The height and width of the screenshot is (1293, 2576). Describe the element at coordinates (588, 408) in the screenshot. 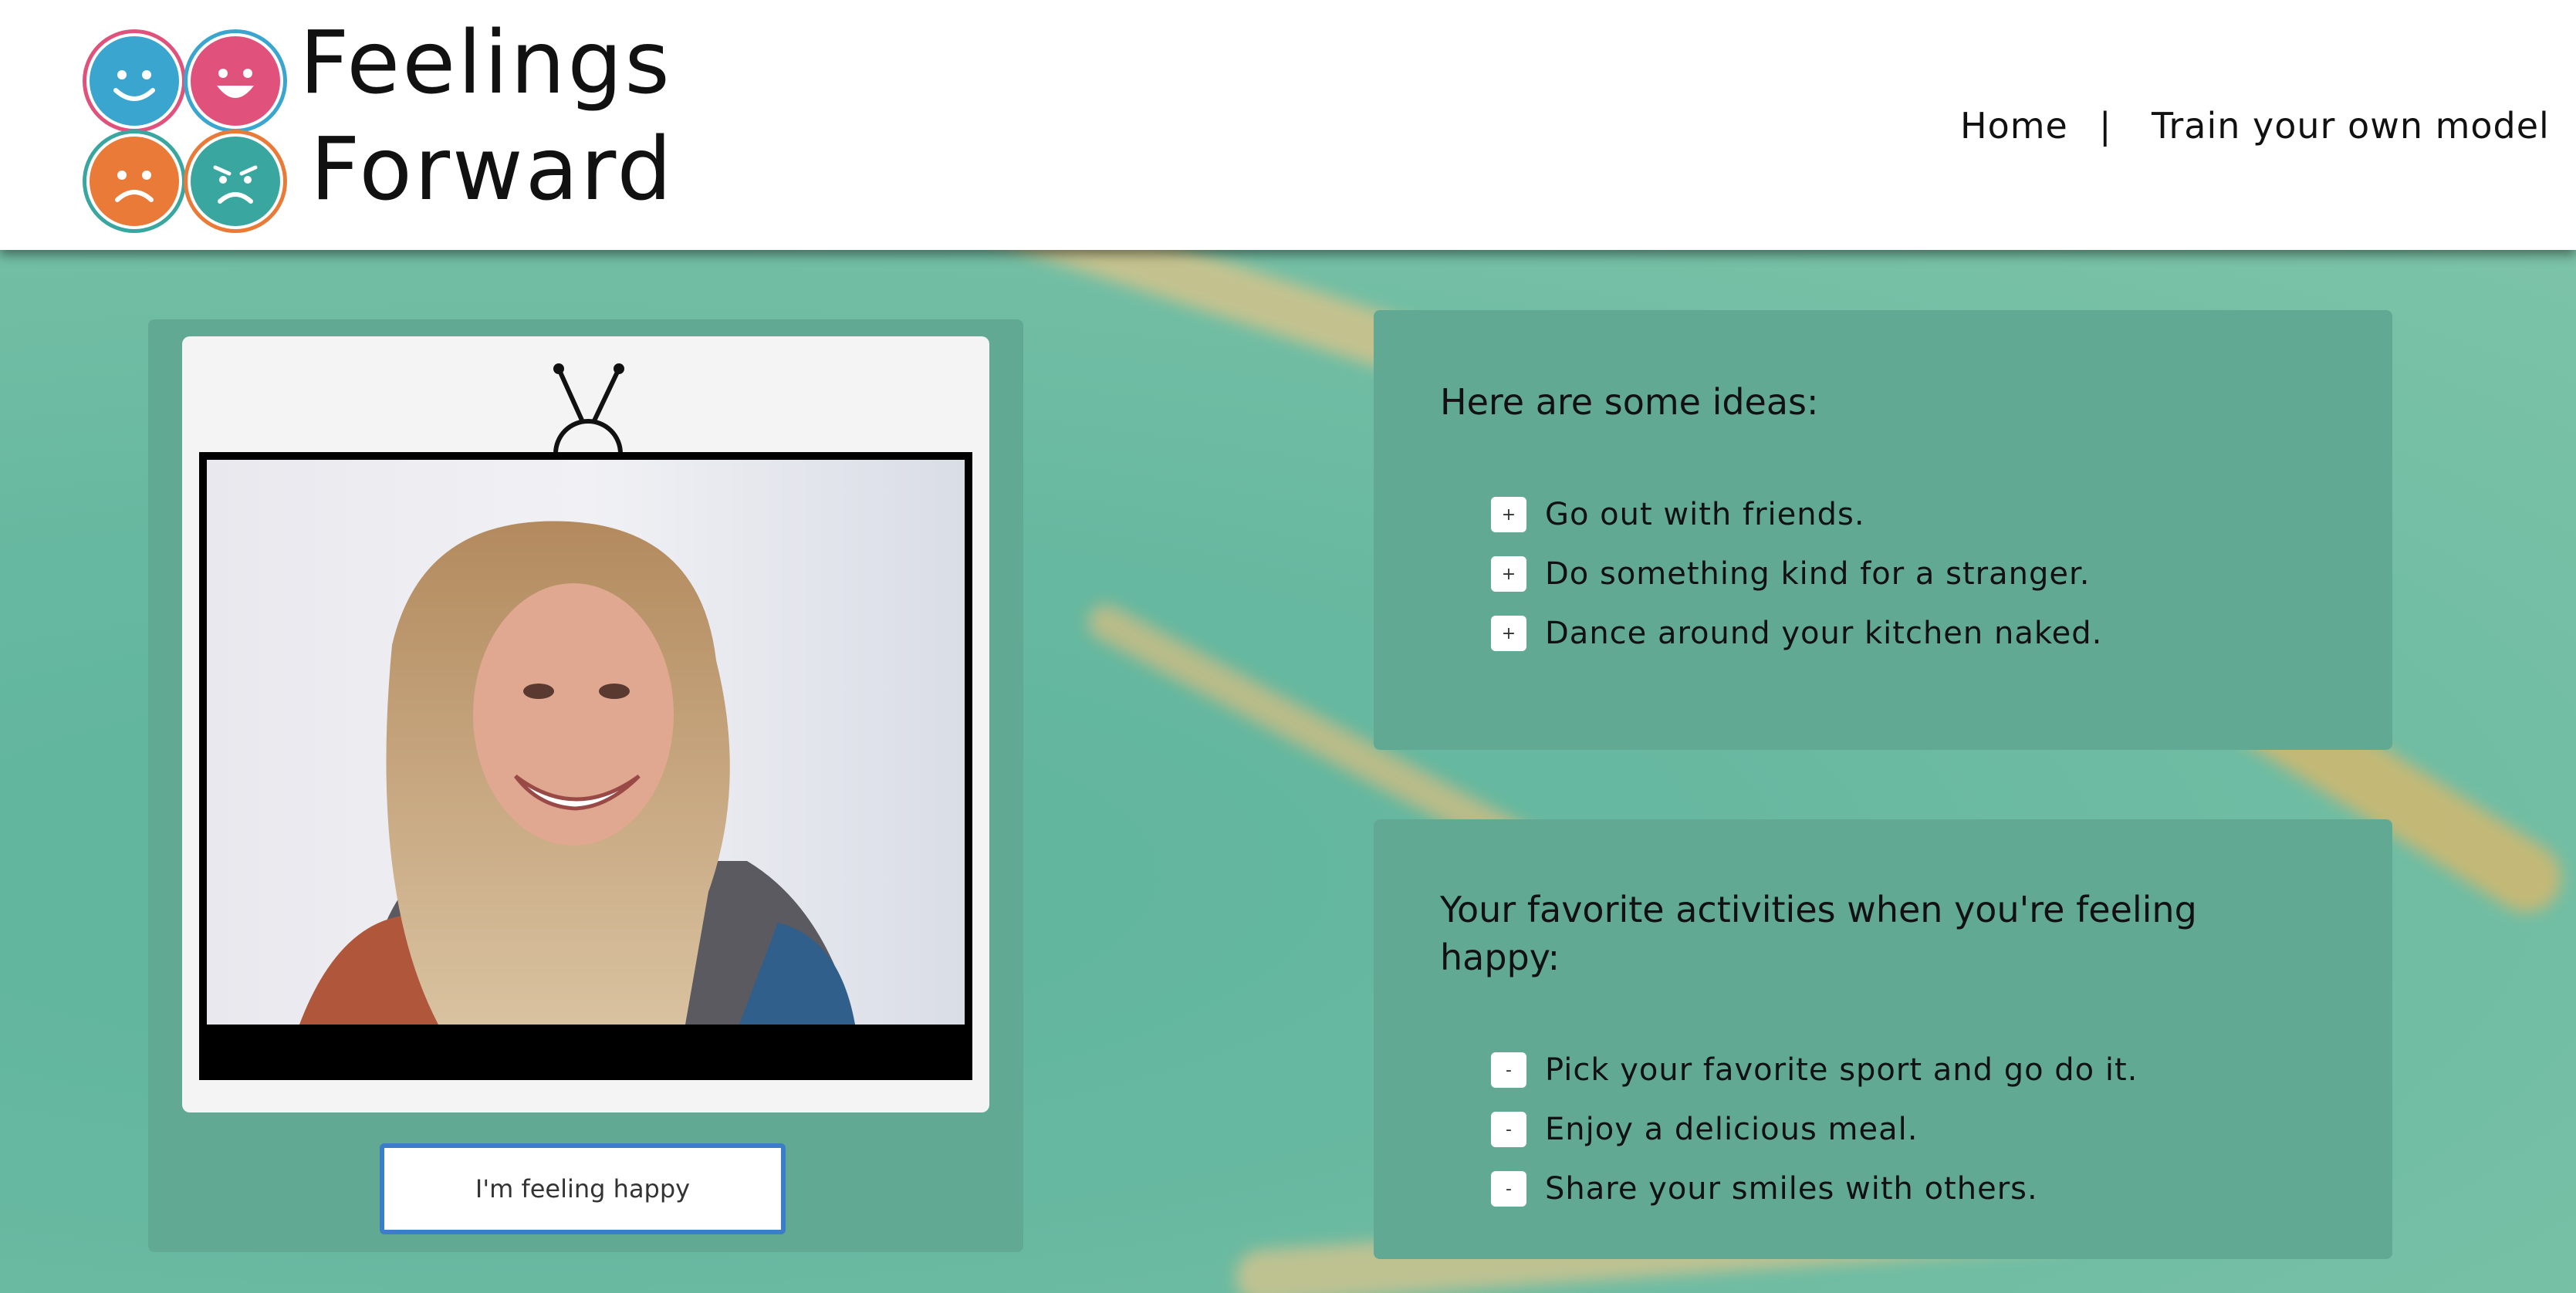

I see `tv-antenna-icon` at that location.